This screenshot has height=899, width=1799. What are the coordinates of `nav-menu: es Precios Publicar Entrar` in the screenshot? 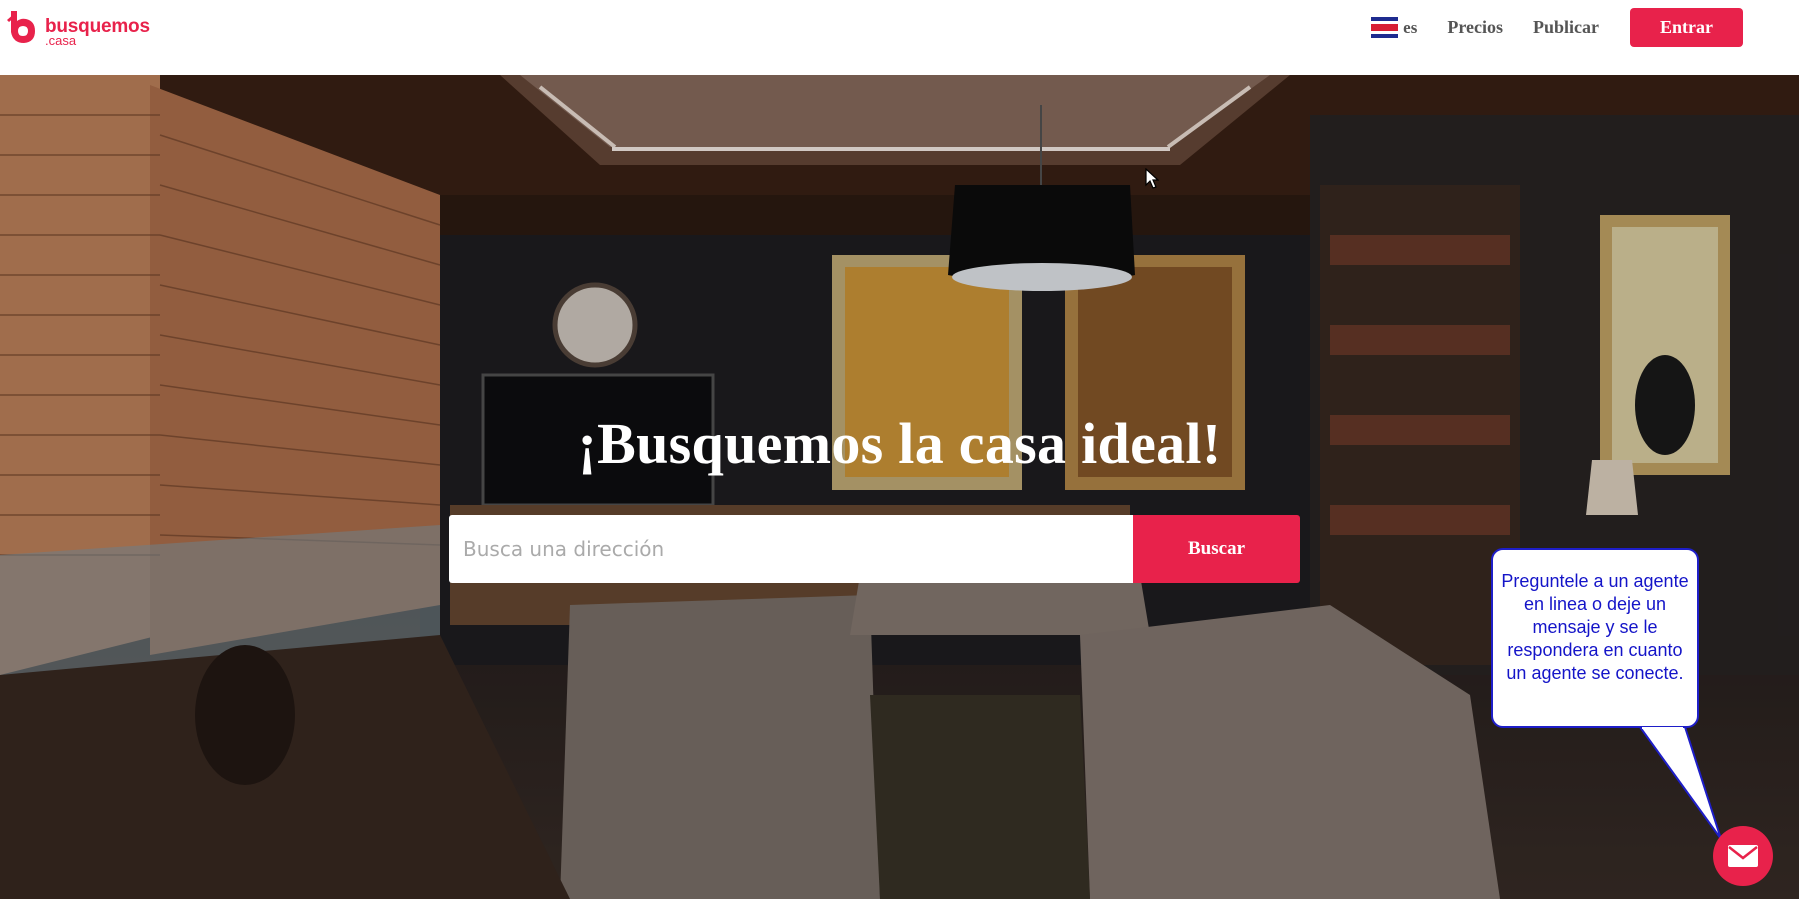 It's located at (1557, 27).